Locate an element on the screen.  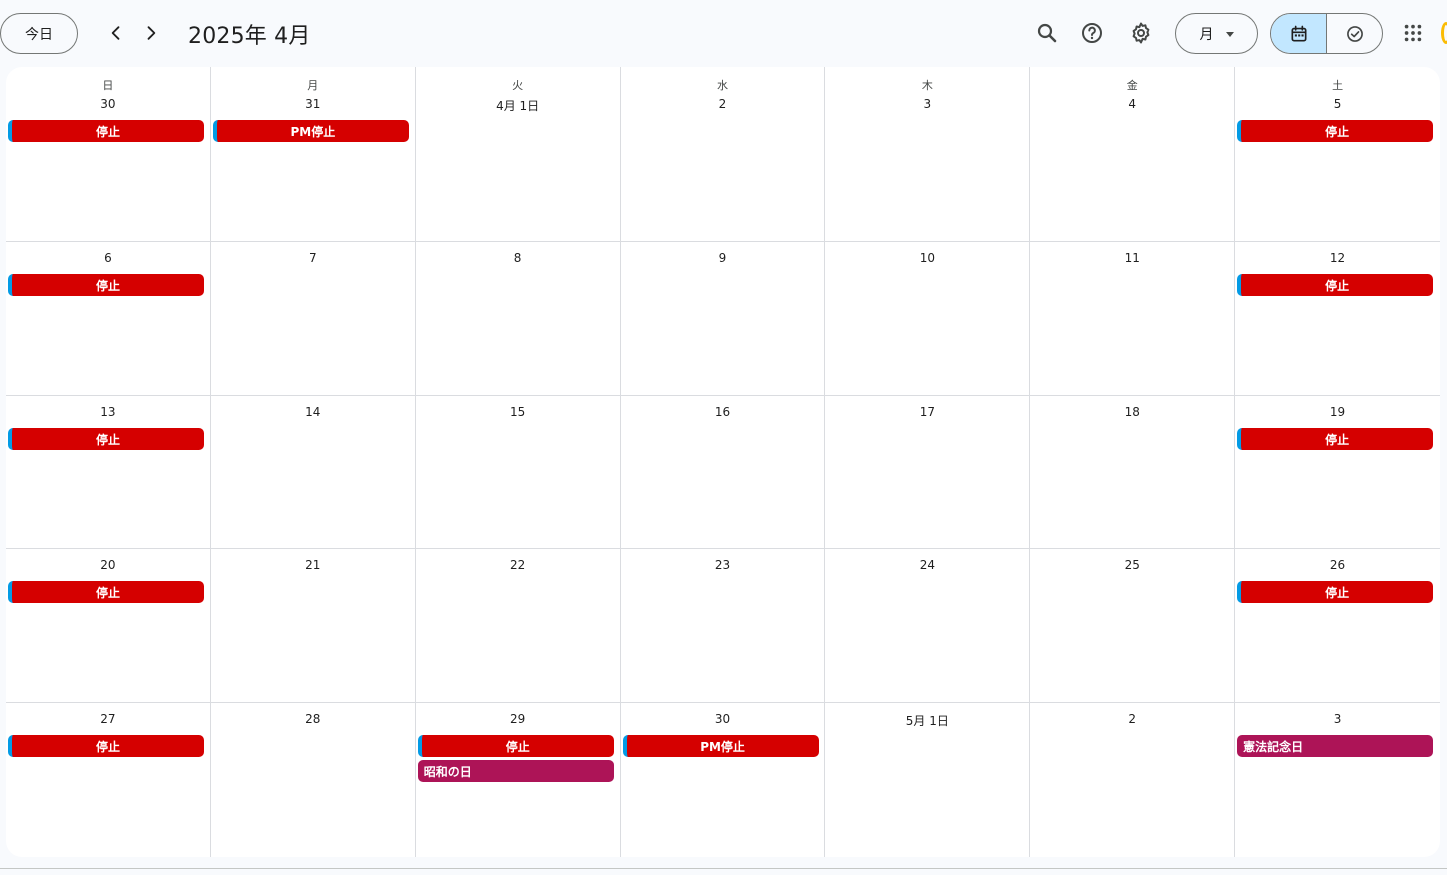
day-number: 9 is located at coordinates (723, 258).